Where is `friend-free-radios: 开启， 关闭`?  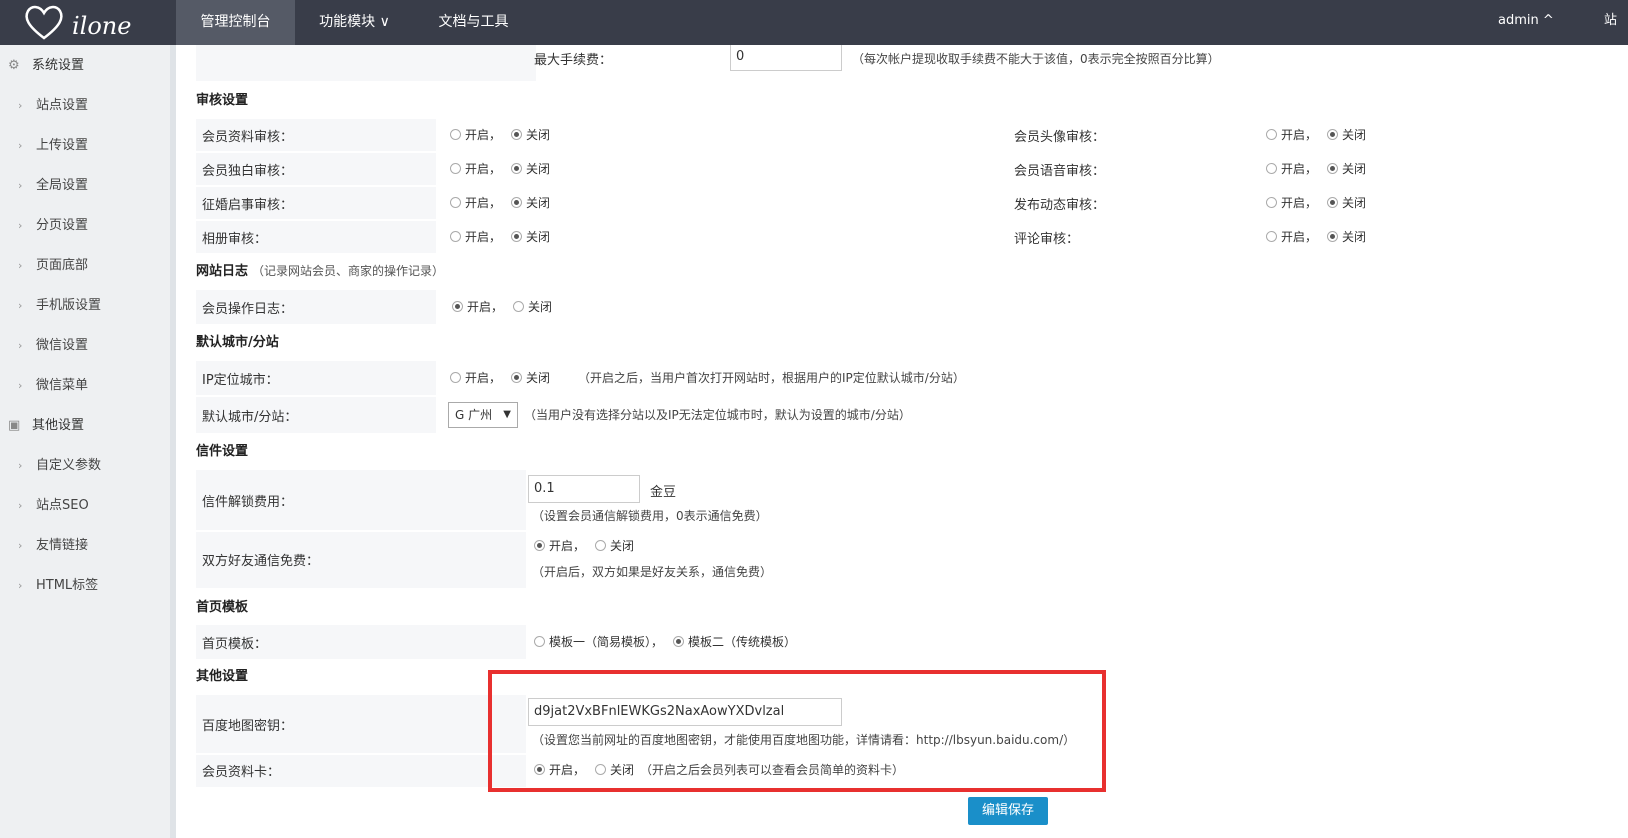 friend-free-radios: 开启， 关闭 is located at coordinates (584, 545).